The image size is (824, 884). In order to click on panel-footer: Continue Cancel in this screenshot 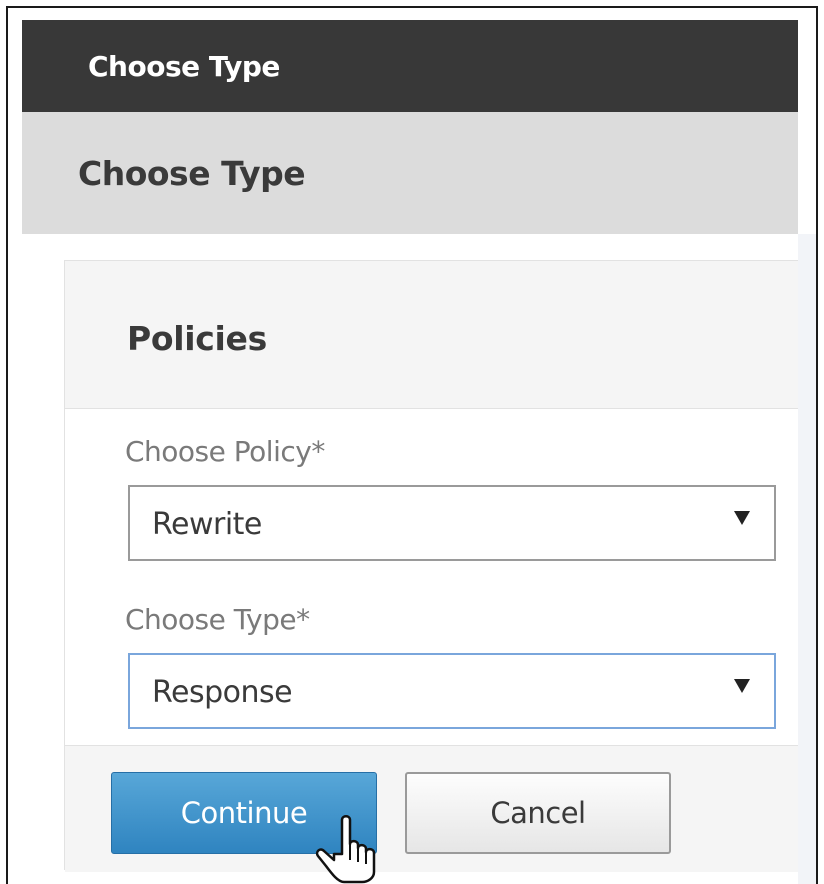, I will do `click(431, 808)`.